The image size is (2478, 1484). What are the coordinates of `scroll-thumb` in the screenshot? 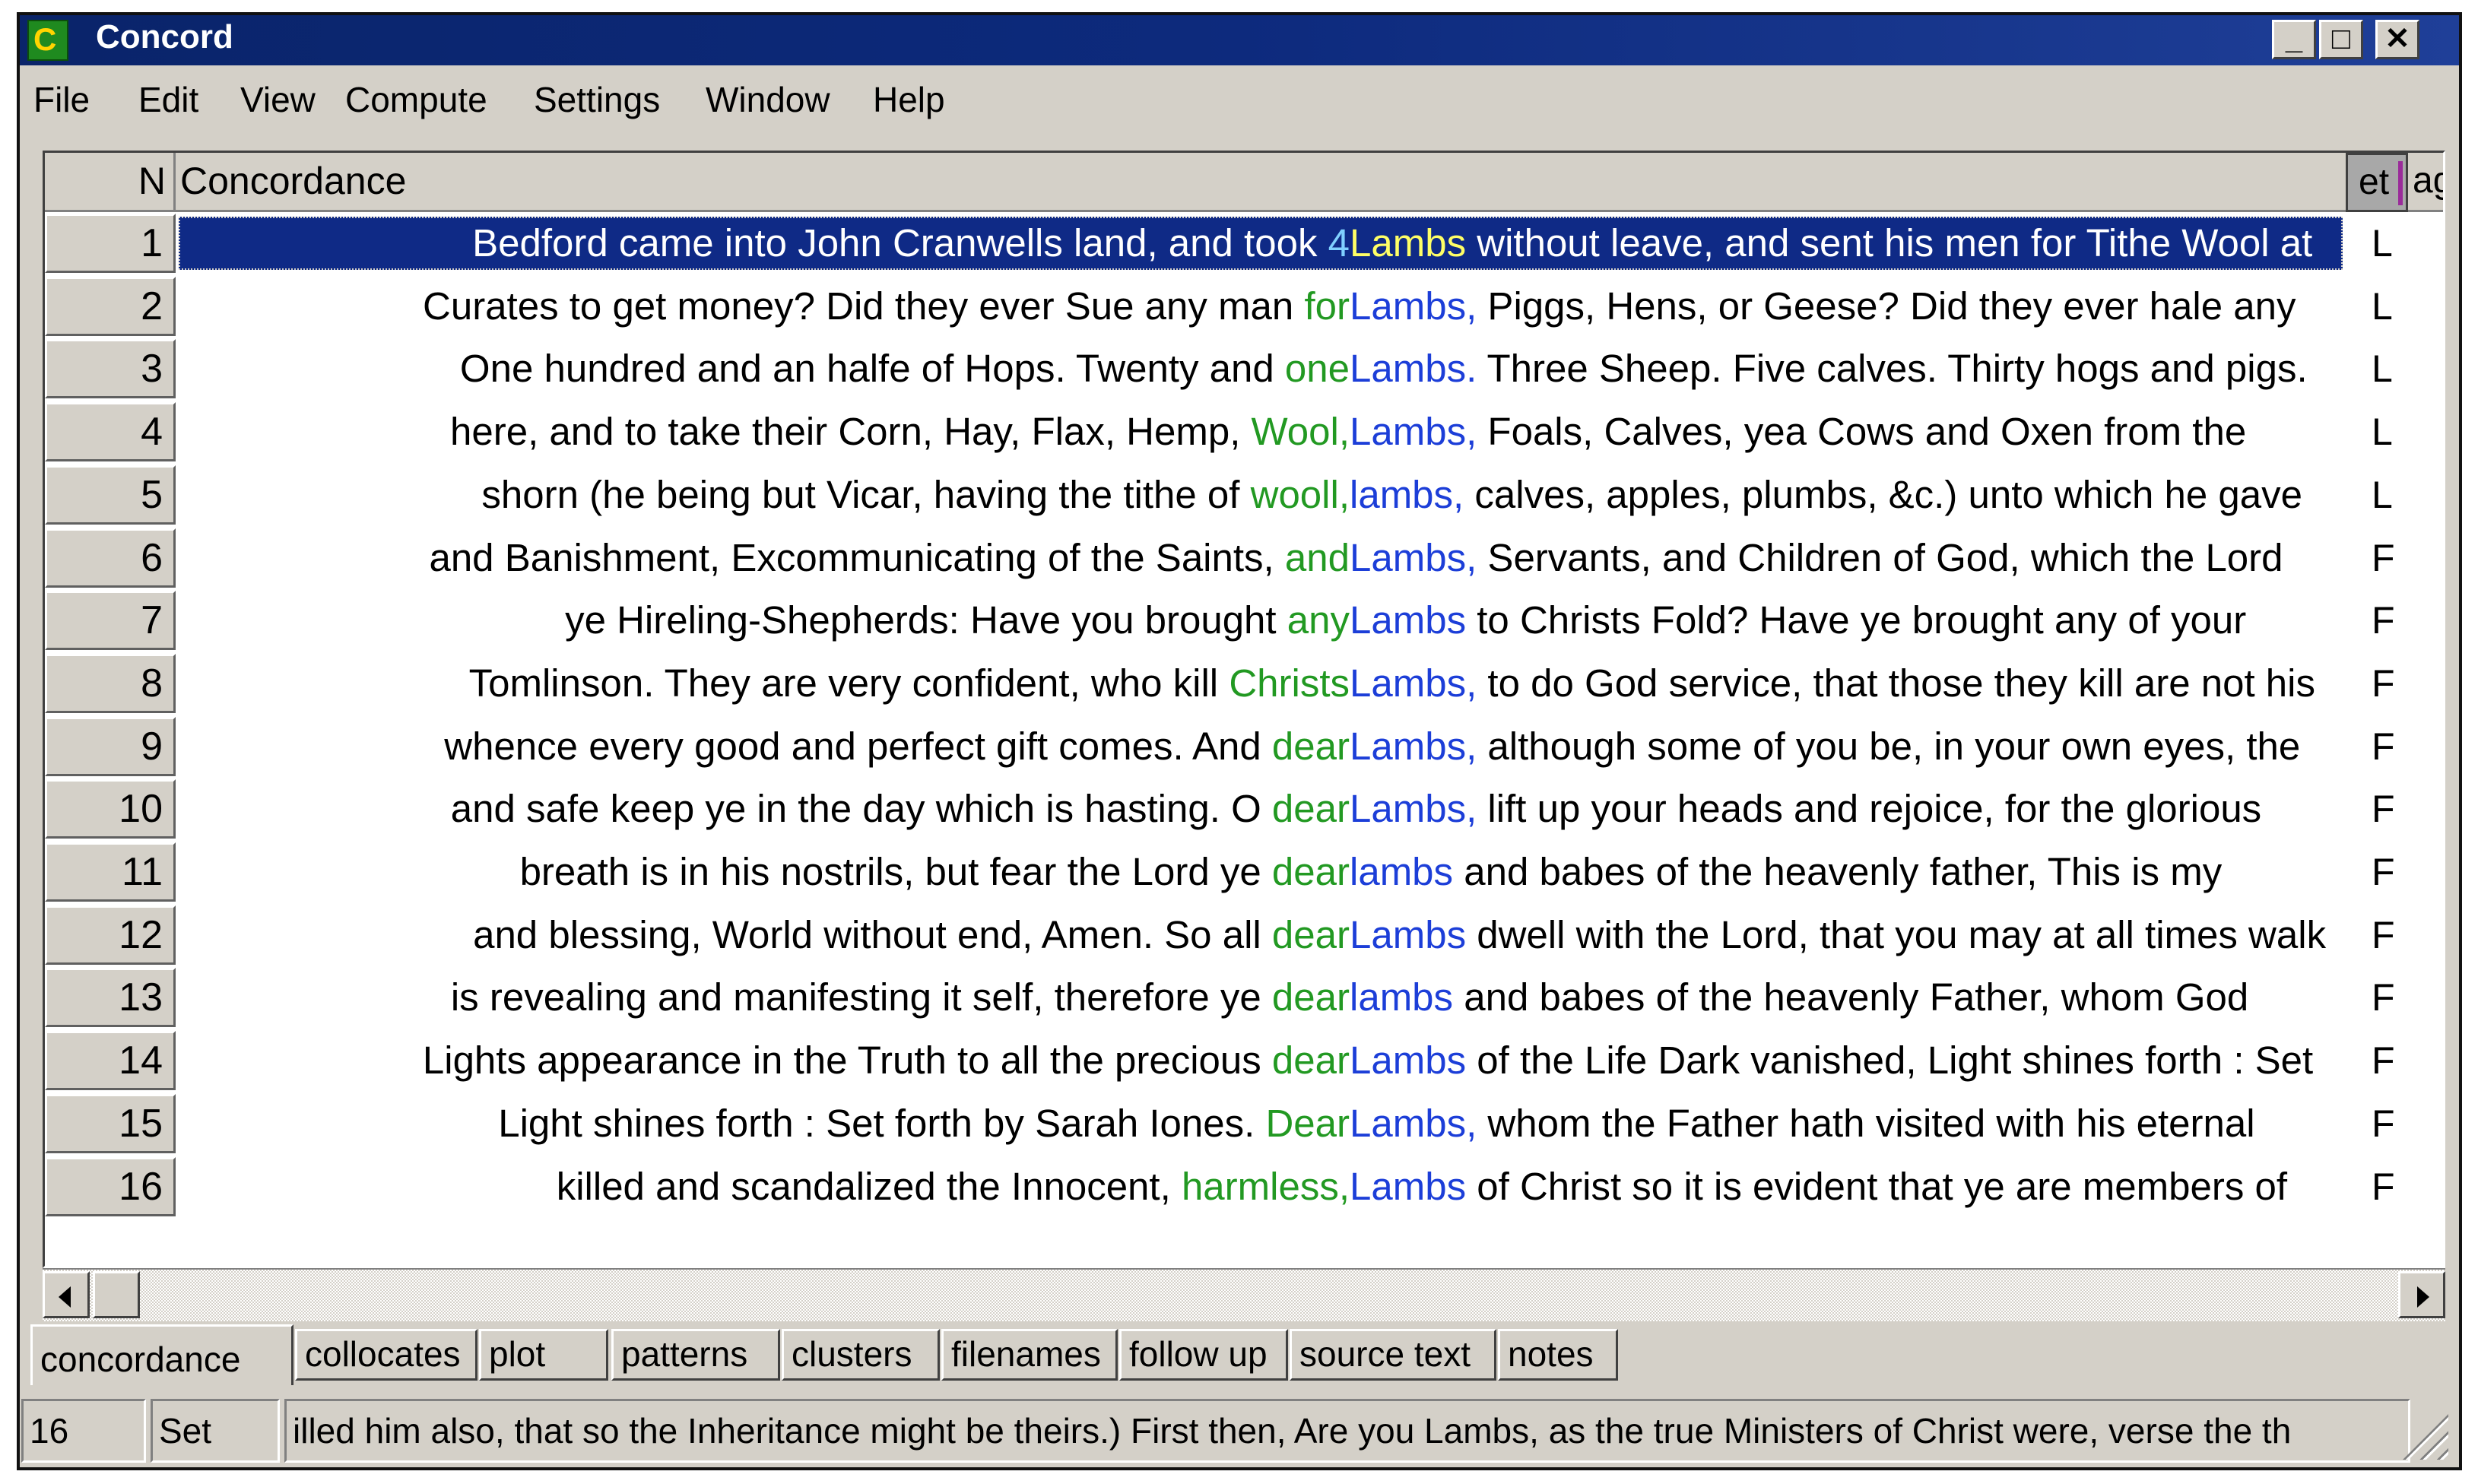 It's located at (116, 1294).